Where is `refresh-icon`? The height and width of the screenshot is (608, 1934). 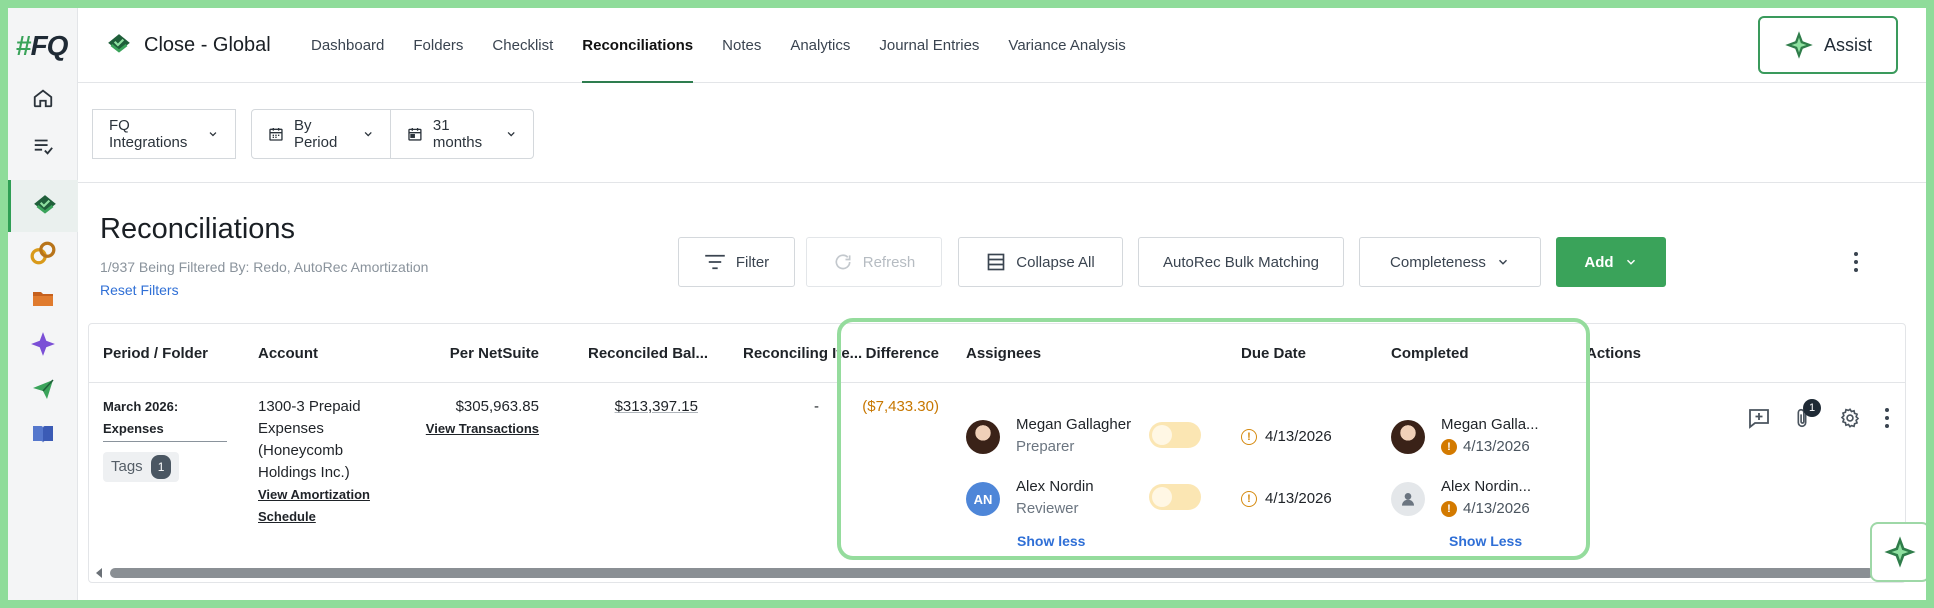
refresh-icon is located at coordinates (843, 262).